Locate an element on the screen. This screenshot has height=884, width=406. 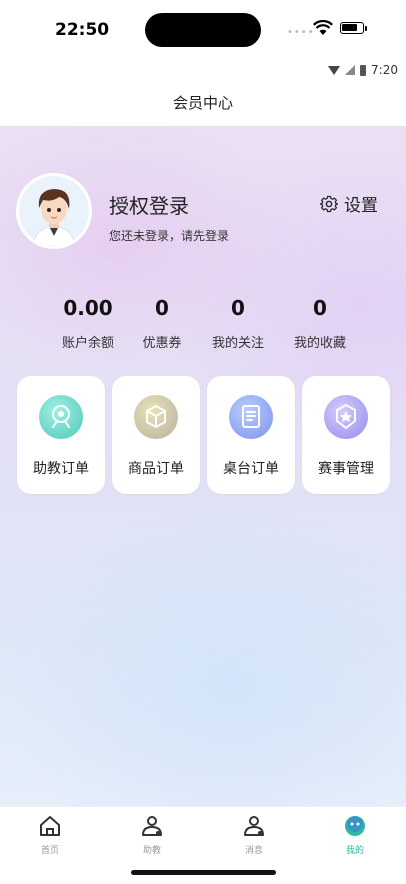
login-subtitle: 您还未登录，请先登录 is located at coordinates (169, 236).